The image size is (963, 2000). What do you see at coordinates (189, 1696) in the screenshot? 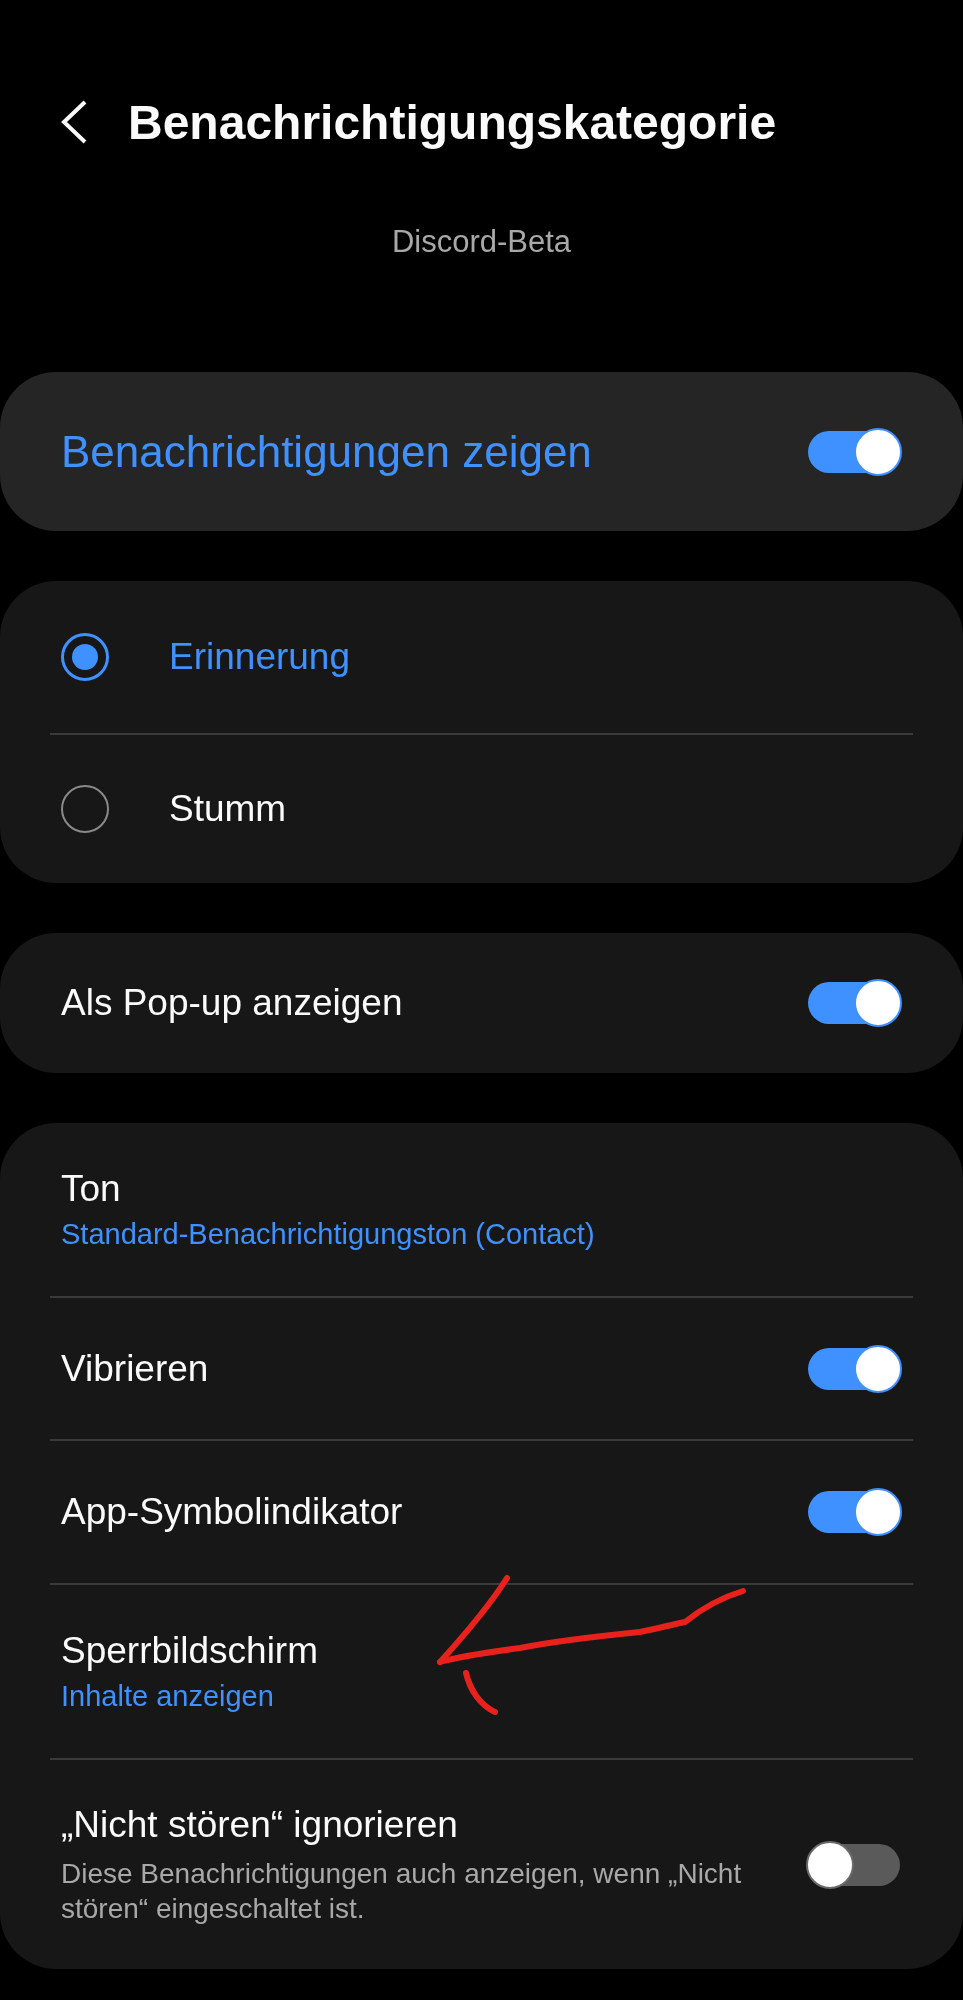
I see `setting-value: Inhalte anzeigen` at bounding box center [189, 1696].